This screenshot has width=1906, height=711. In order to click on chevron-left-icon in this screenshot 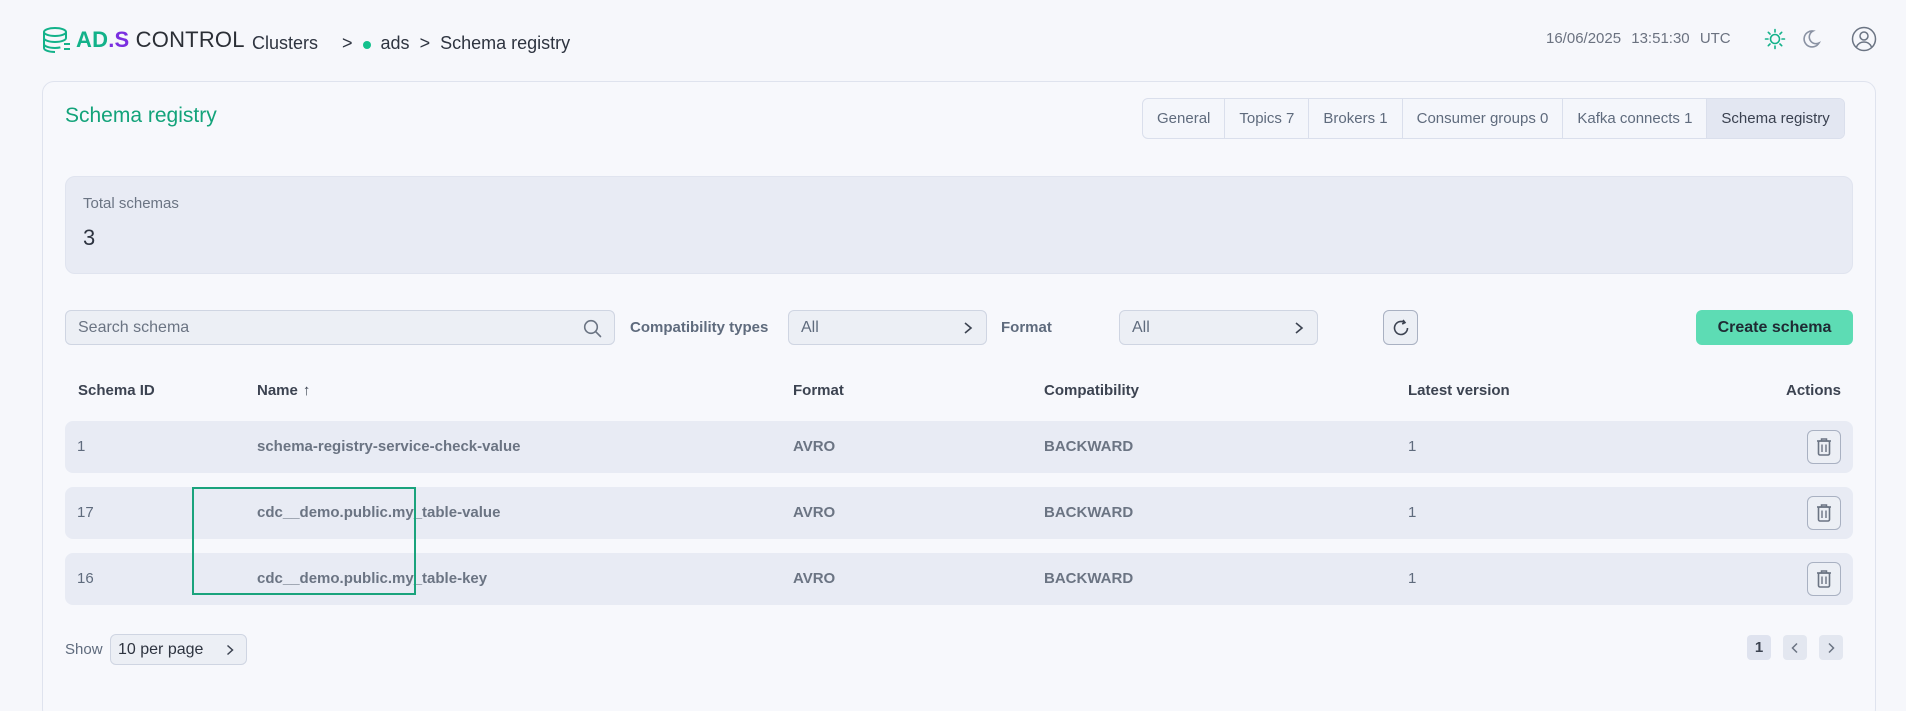, I will do `click(1794, 647)`.